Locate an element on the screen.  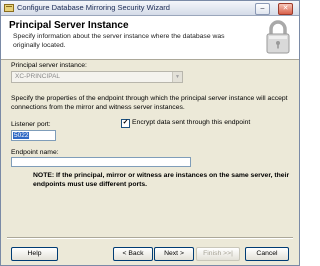
page-title: Principal Server Instance is located at coordinates (69, 25).